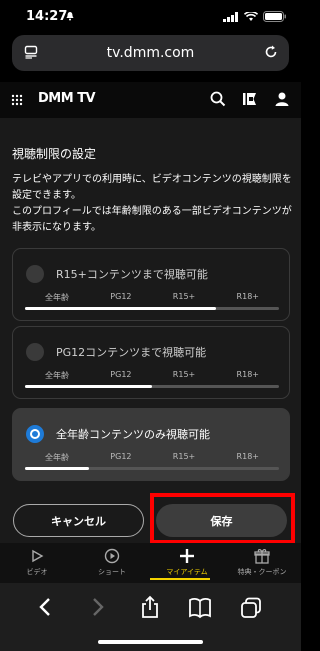  What do you see at coordinates (274, 16) in the screenshot?
I see `battery-icon` at bounding box center [274, 16].